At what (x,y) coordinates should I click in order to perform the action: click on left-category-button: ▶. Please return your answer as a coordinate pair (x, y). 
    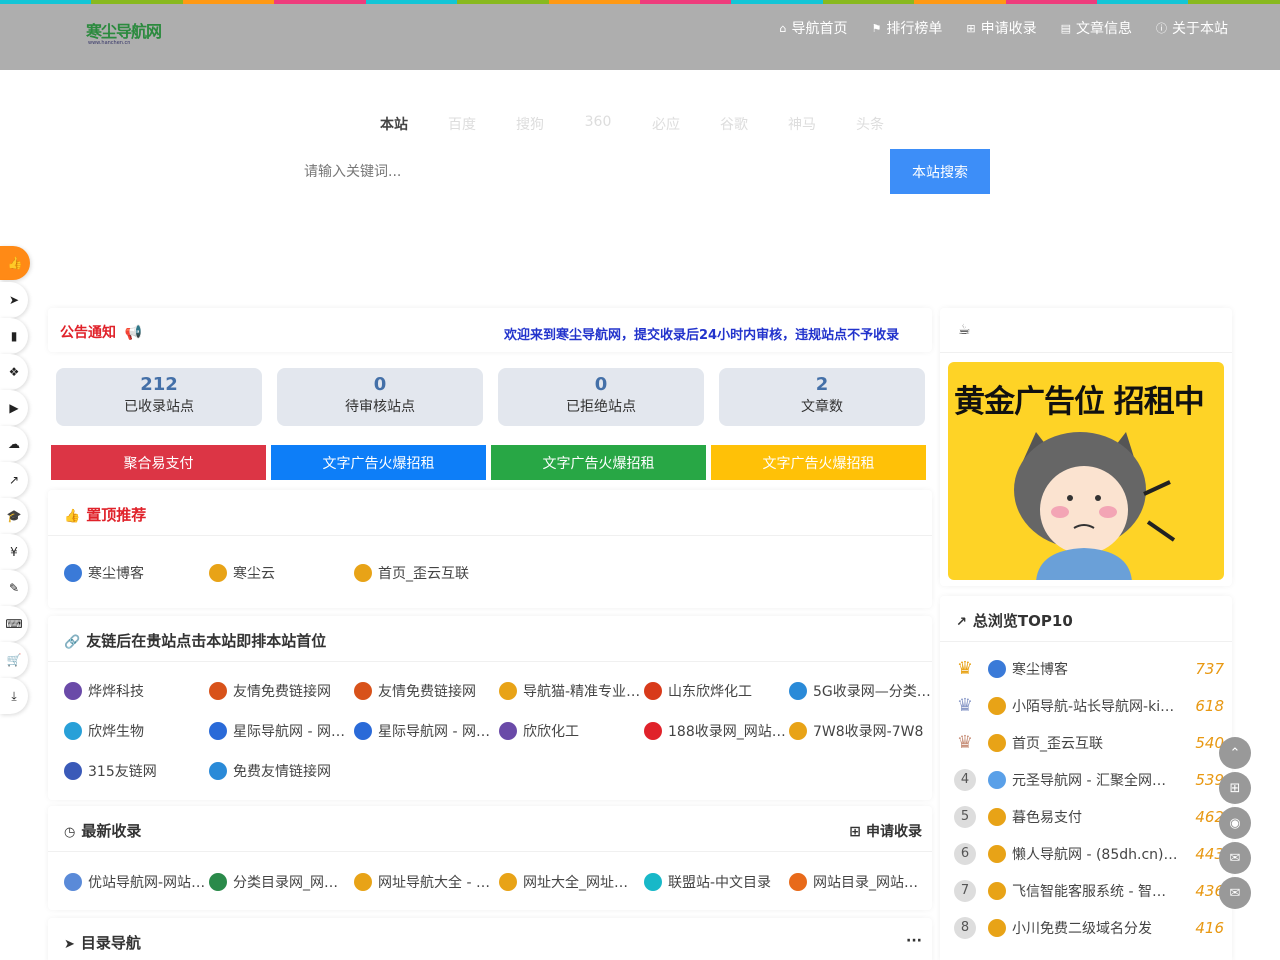
    Looking at the image, I should click on (14, 408).